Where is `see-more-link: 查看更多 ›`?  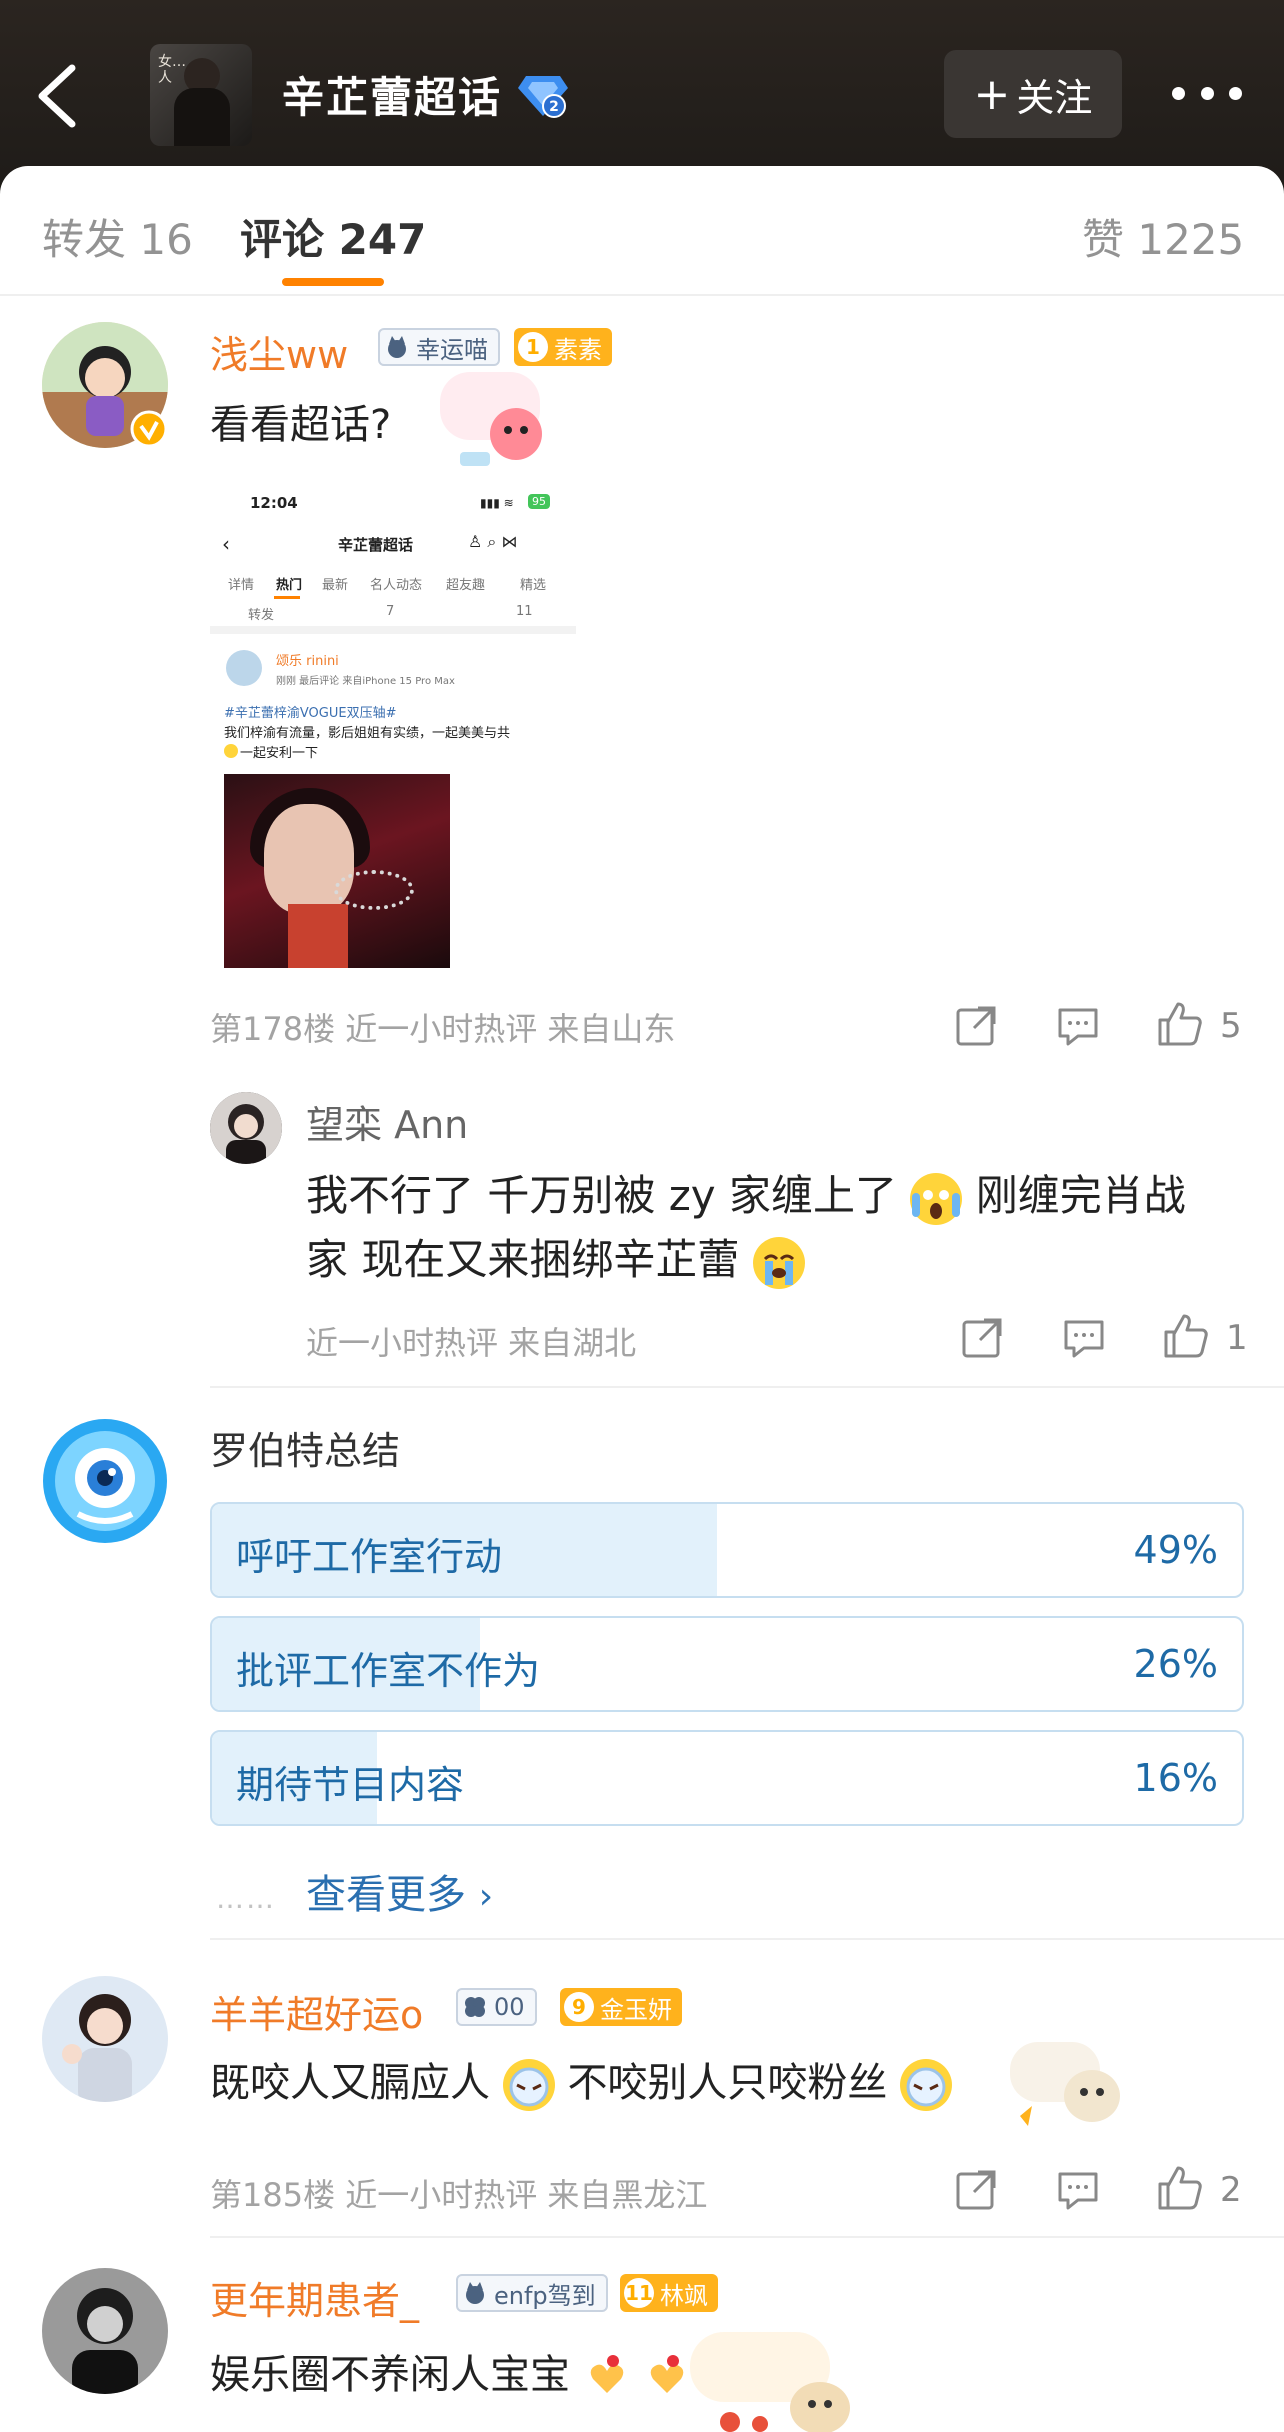
see-more-link: 查看更多 › is located at coordinates (399, 1891).